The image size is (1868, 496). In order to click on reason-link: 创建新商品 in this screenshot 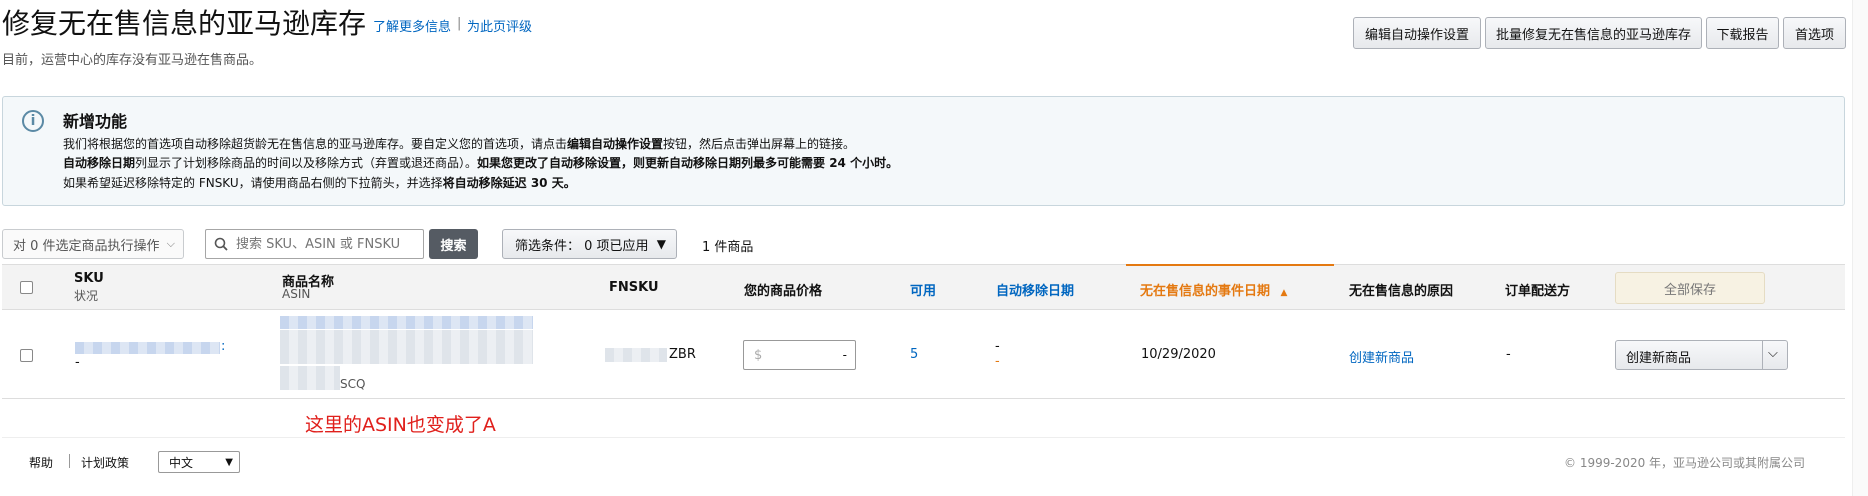, I will do `click(1381, 356)`.